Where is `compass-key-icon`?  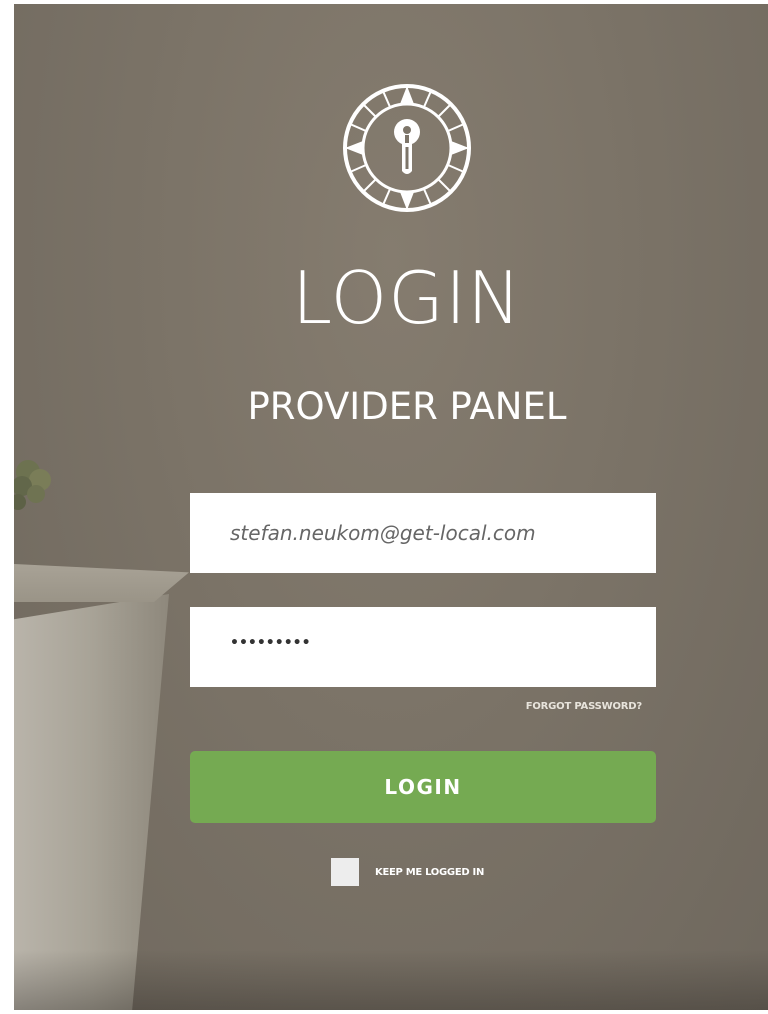
compass-key-icon is located at coordinates (407, 148).